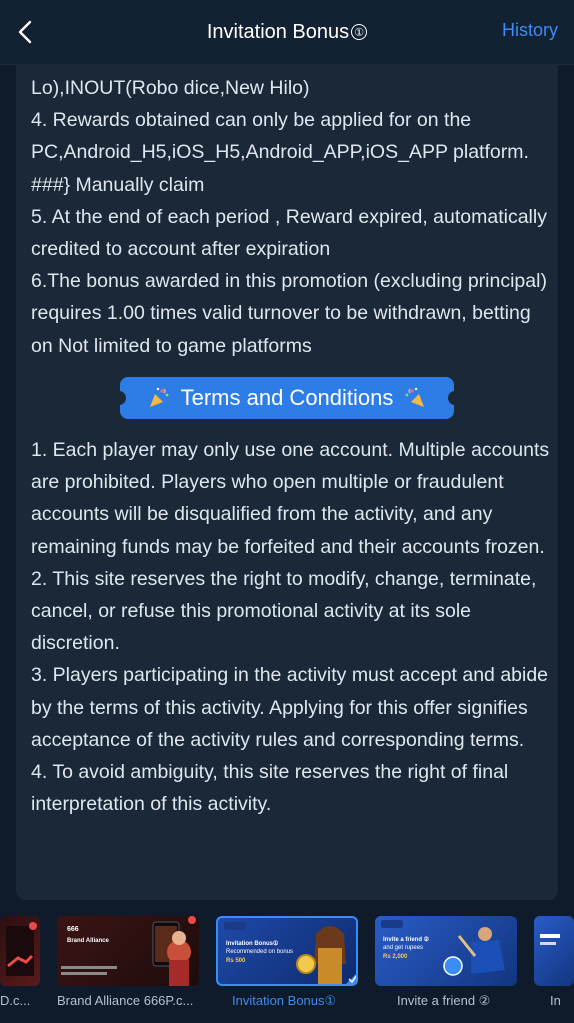 Image resolution: width=574 pixels, height=1023 pixels. Describe the element at coordinates (236, 961) in the screenshot. I see `promo-thumb-amount: Rs 500` at that location.